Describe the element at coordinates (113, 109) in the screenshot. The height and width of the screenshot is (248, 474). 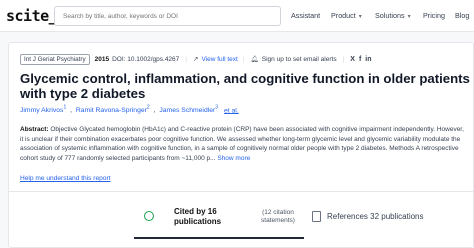
I see `author-link: Ramit Ravona-Springer2` at that location.